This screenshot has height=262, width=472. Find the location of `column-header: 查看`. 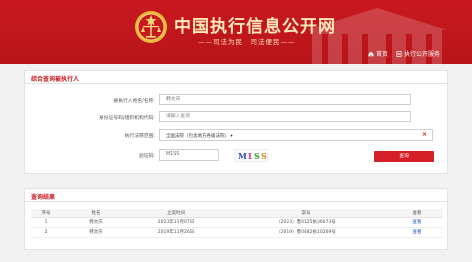

column-header: 查看 is located at coordinates (417, 213).